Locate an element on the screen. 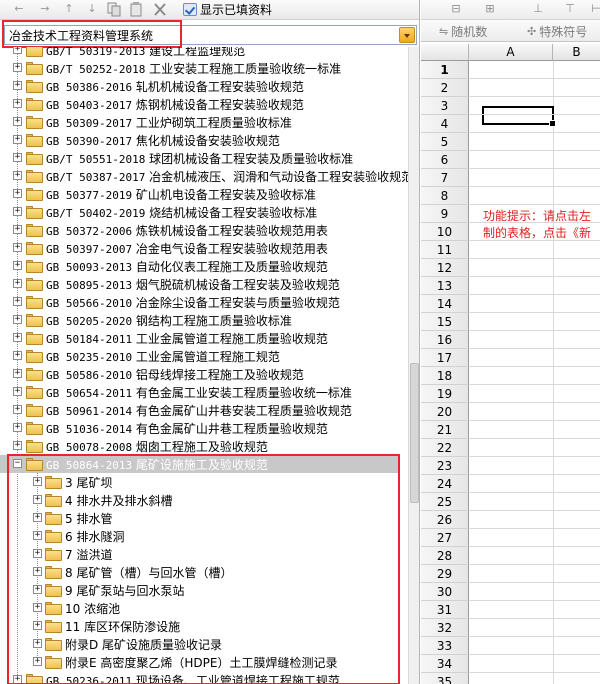  show-filled-button: 显示已填资料 is located at coordinates (227, 9).